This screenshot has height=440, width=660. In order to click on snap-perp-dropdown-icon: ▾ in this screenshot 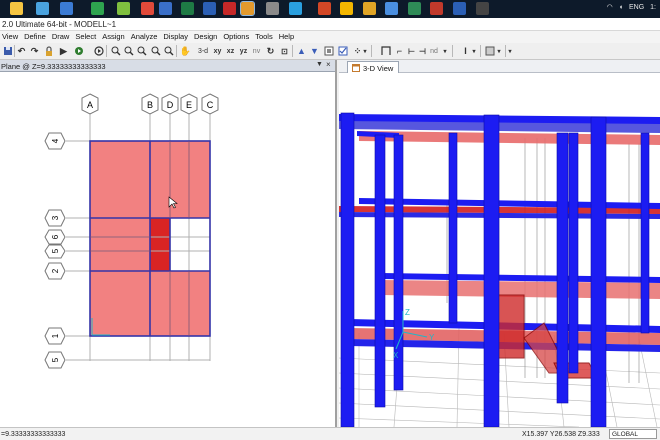, I will do `click(445, 51)`.